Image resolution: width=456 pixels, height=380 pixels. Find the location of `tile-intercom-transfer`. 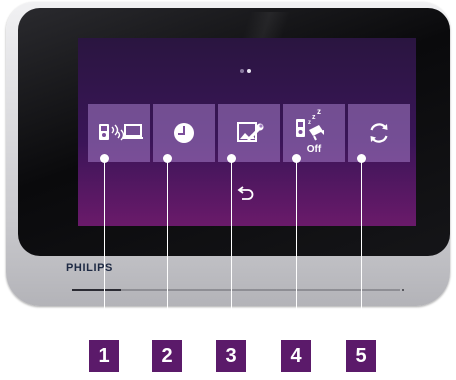

tile-intercom-transfer is located at coordinates (119, 133).